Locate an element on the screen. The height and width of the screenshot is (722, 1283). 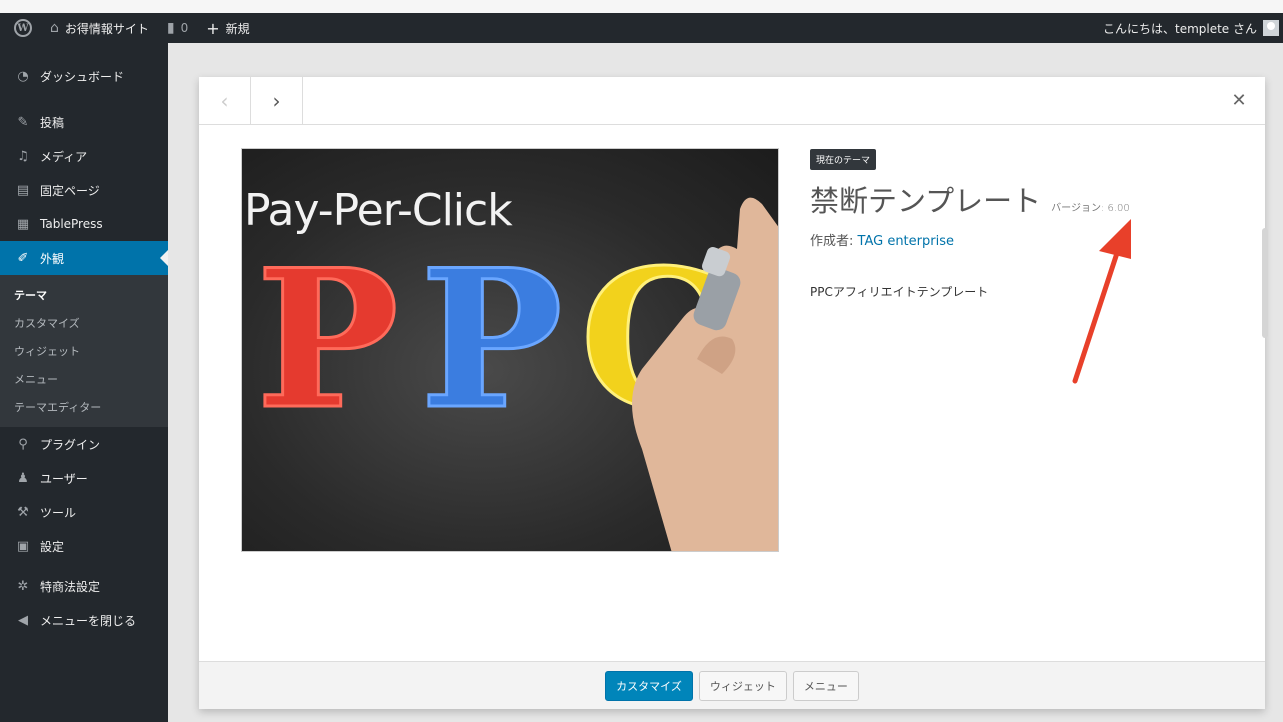
sidebar-item-label: 設定 is located at coordinates (52, 546).